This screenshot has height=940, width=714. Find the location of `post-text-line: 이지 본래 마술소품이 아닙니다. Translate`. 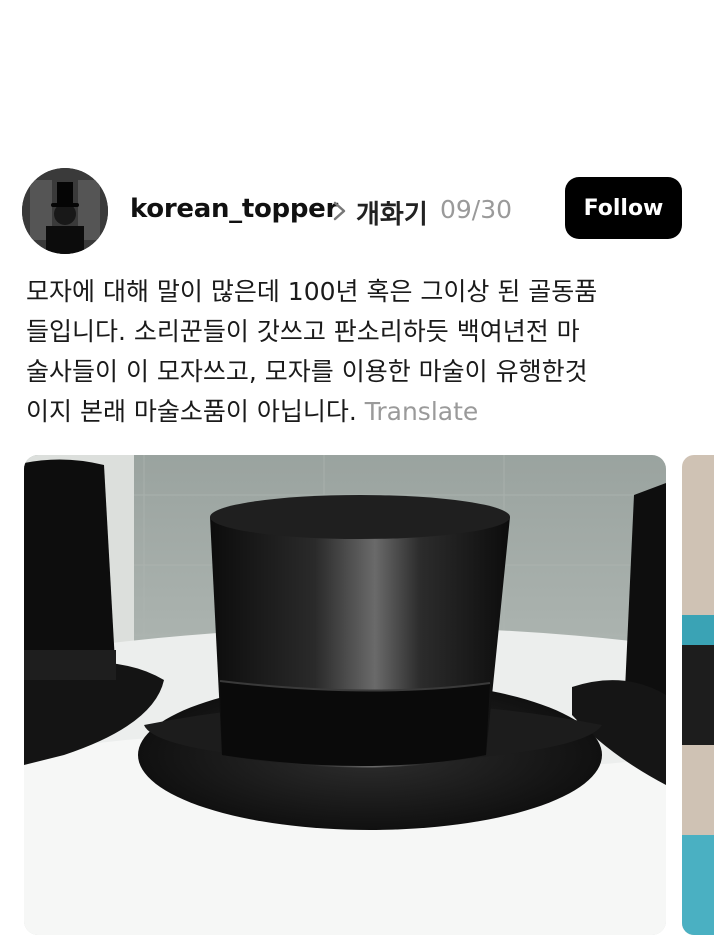

post-text-line: 이지 본래 마술소품이 아닙니다. Translate is located at coordinates (366, 412).